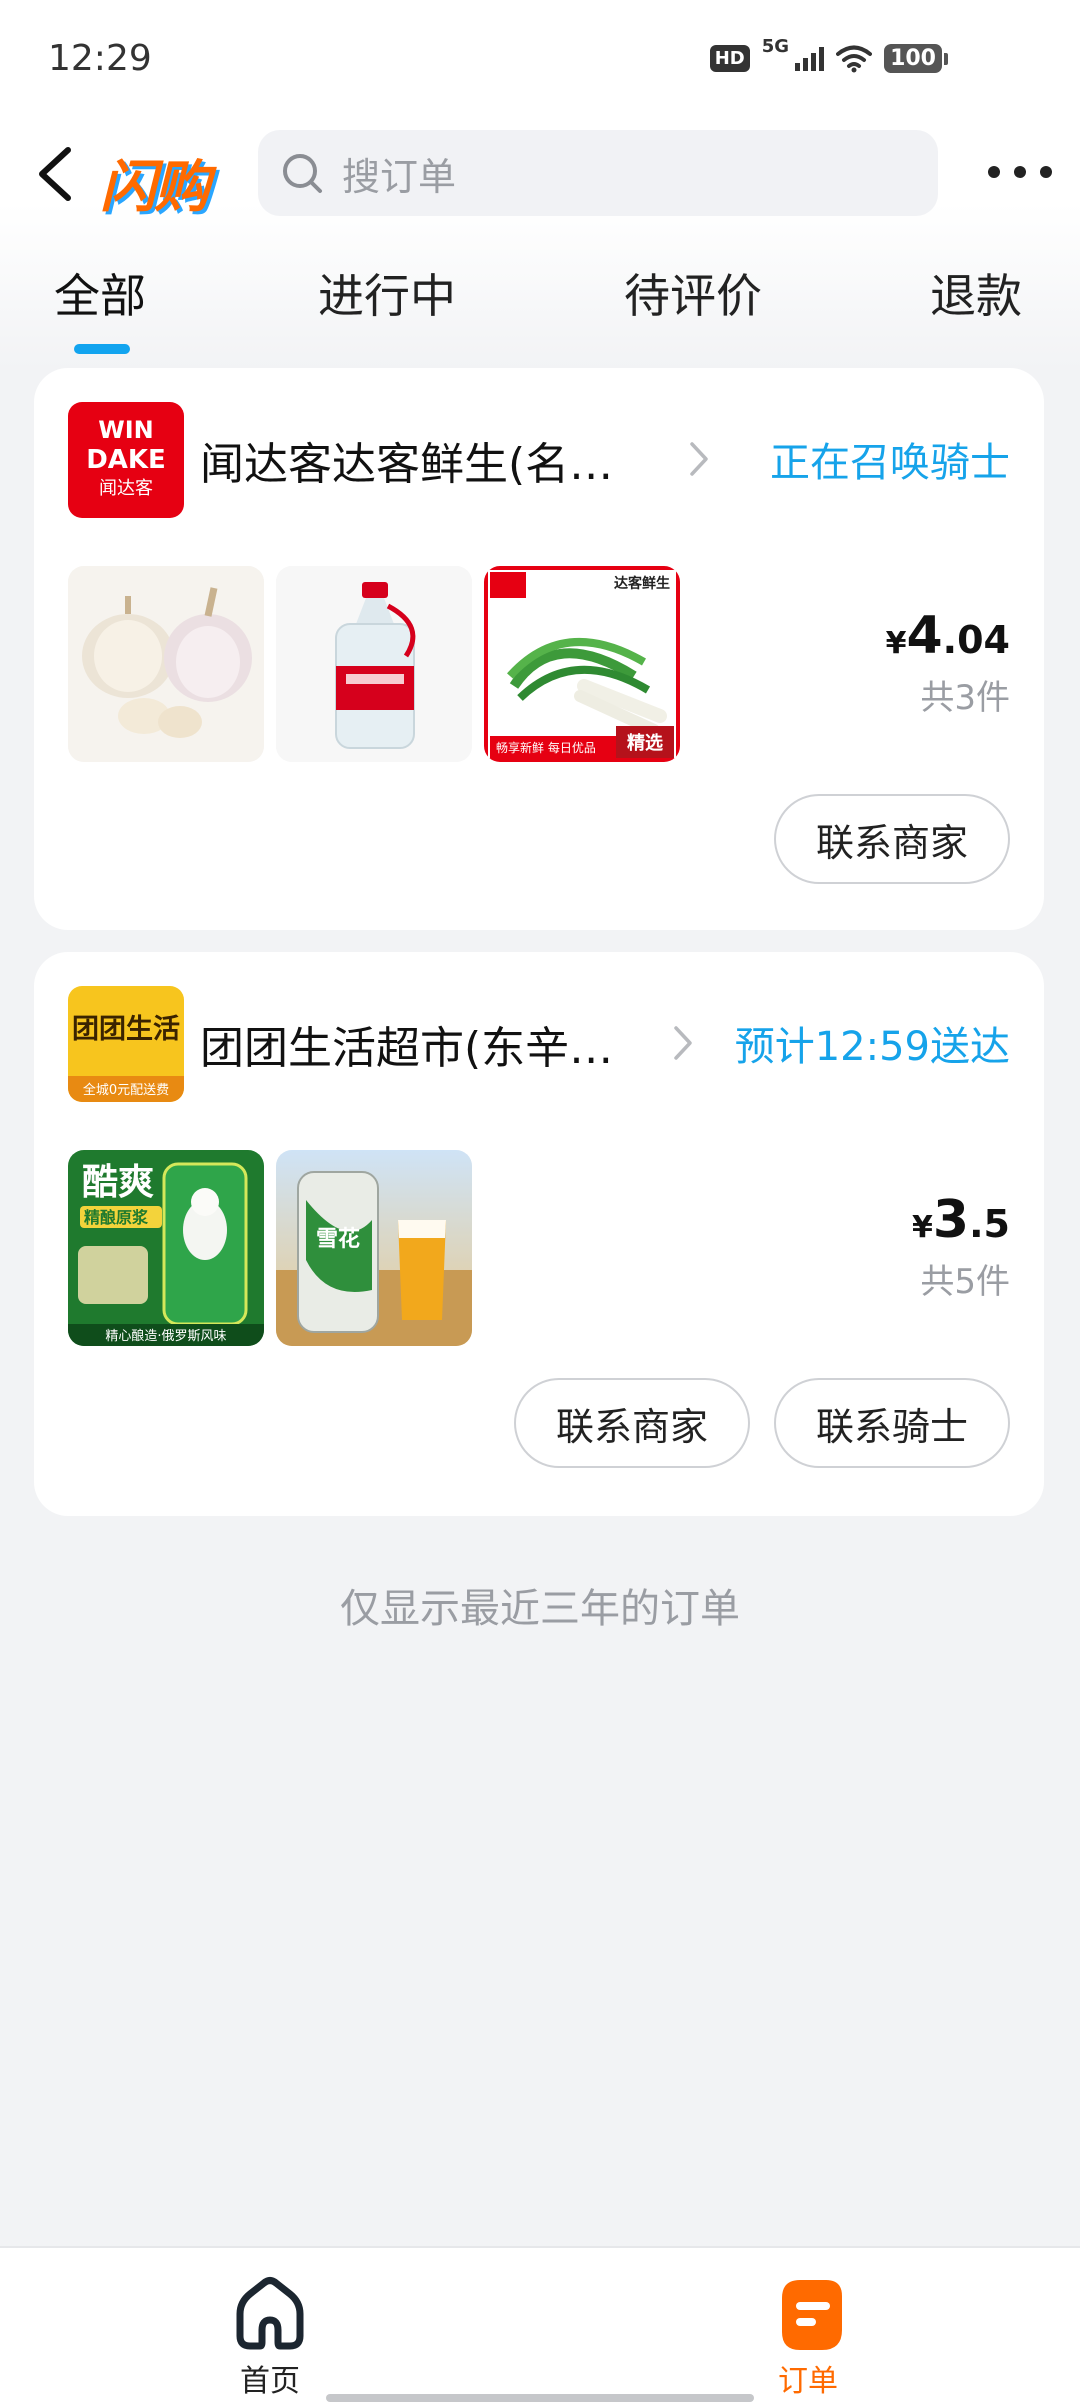 This screenshot has width=1080, height=2408. I want to click on thumb-badge: 精选, so click(645, 743).